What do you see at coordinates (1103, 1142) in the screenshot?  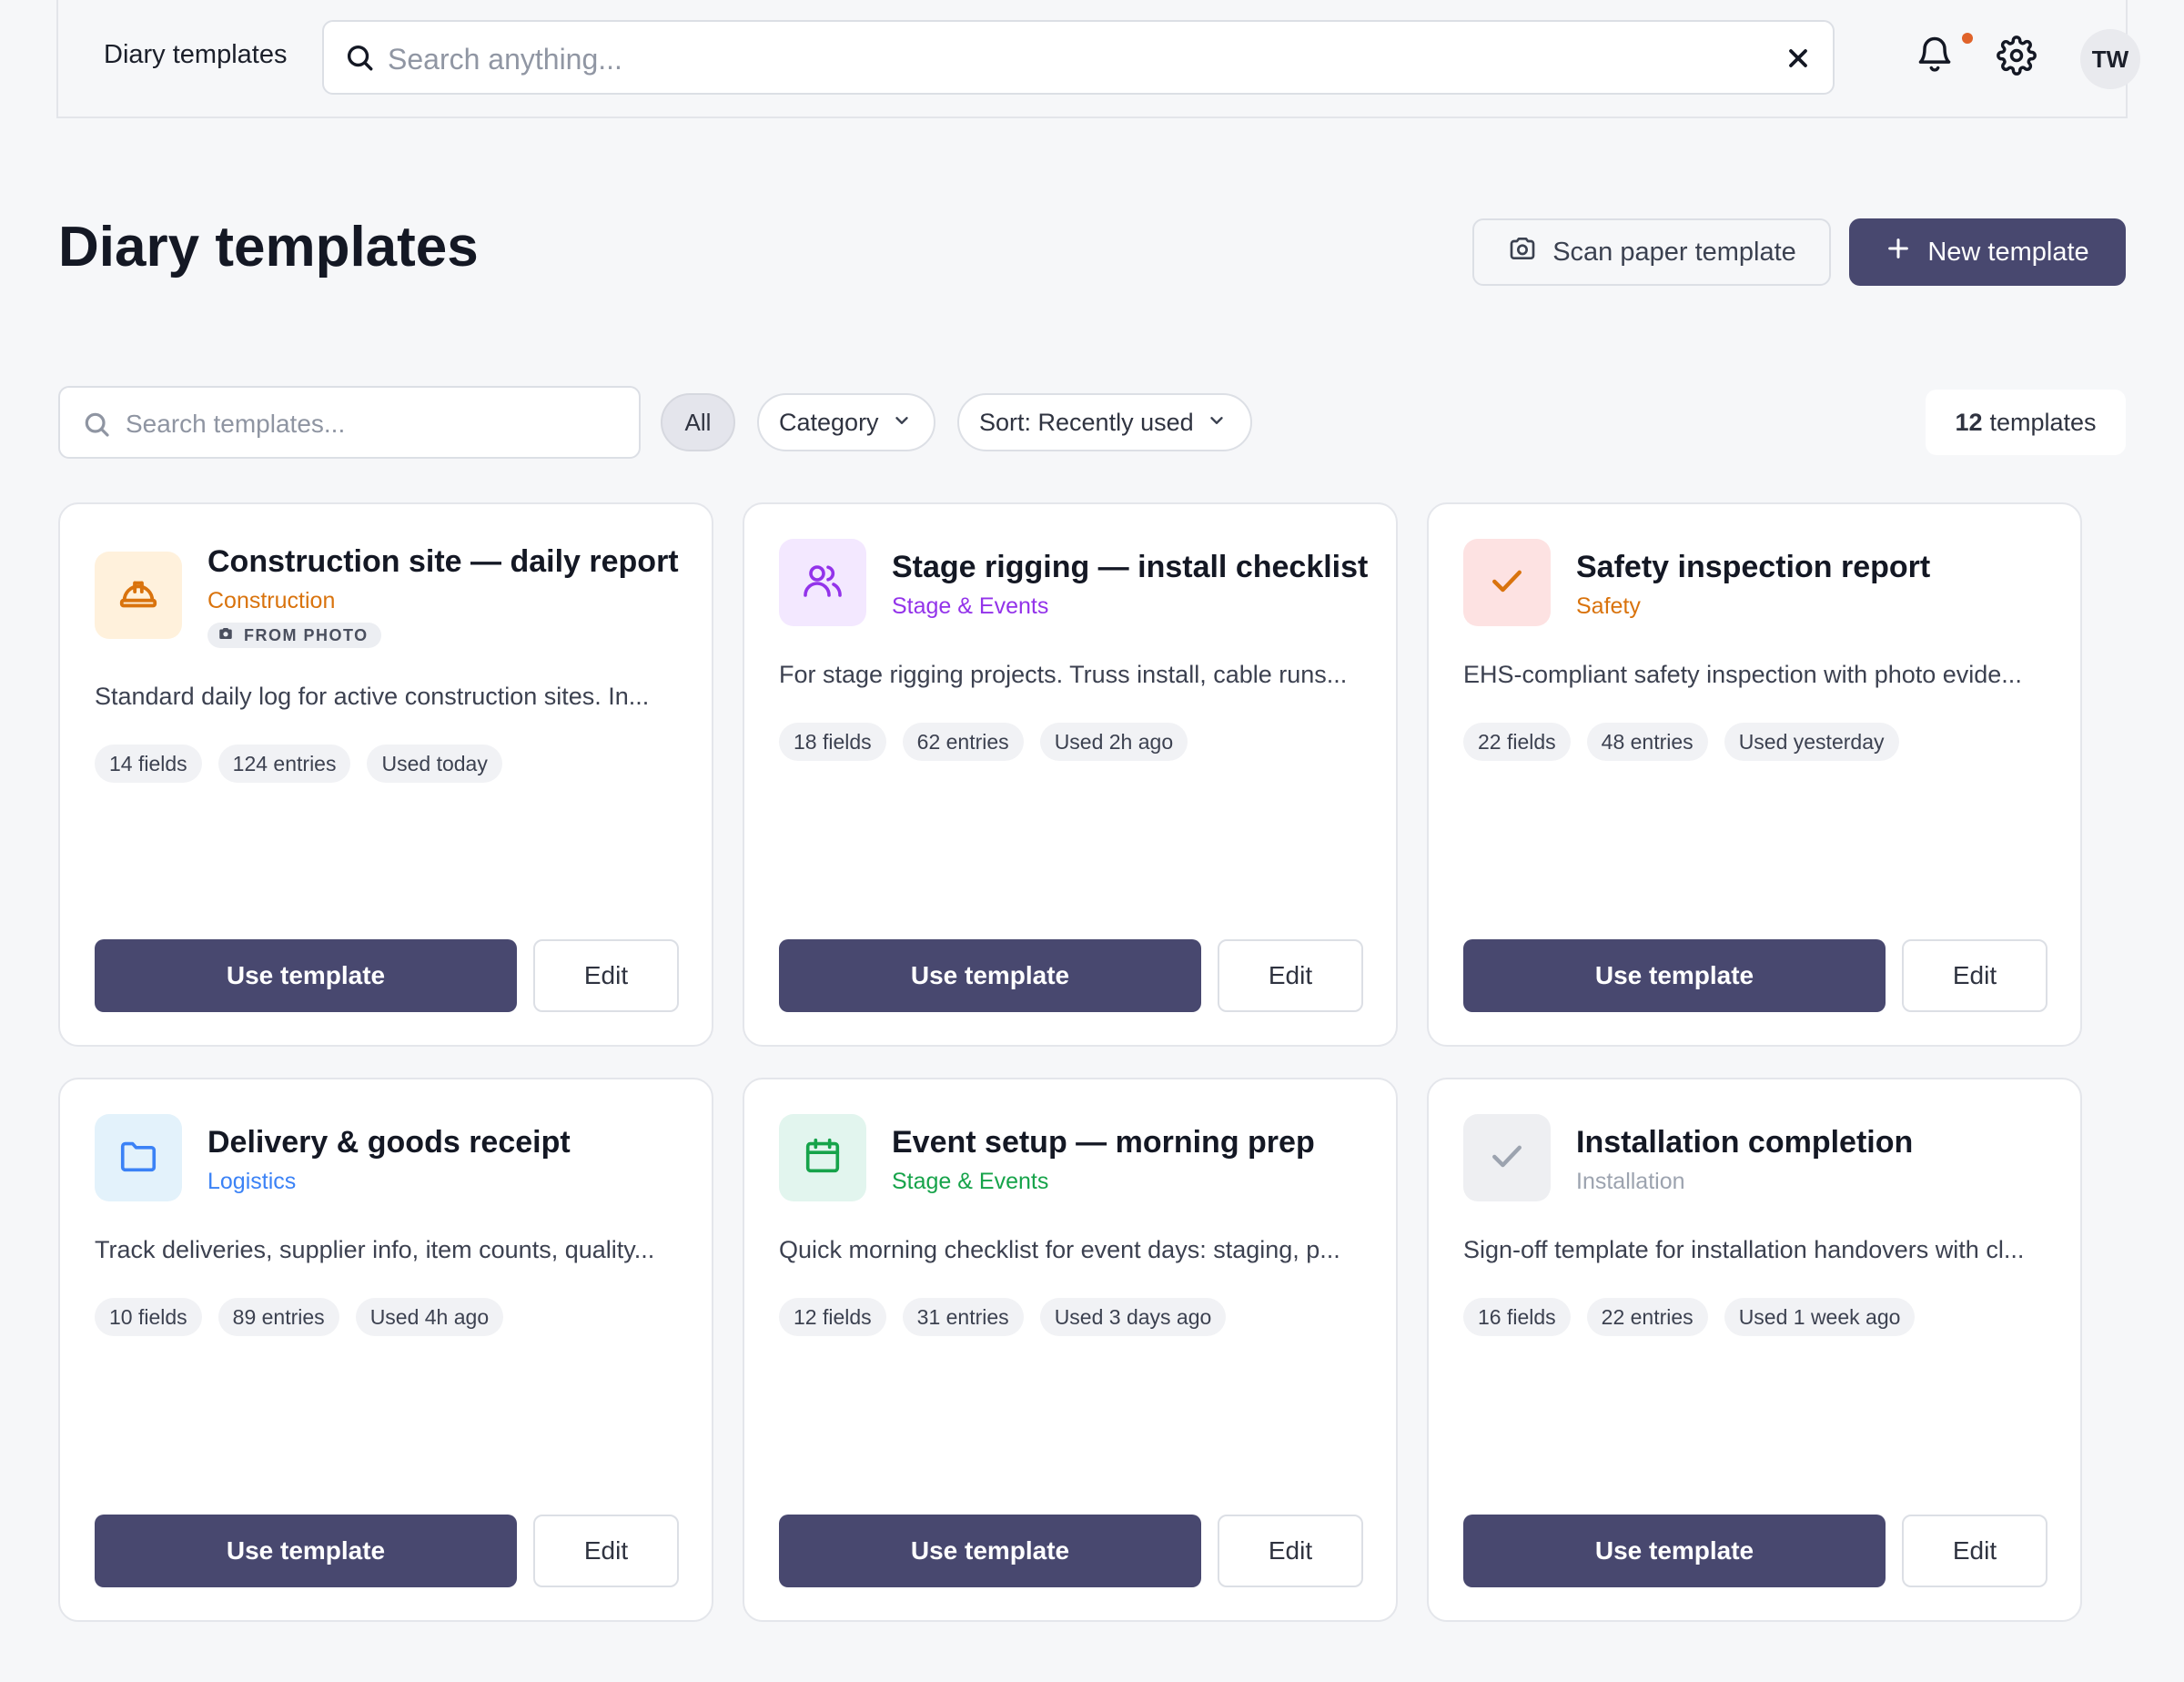 I see `card-title: Event setup — morning prep` at bounding box center [1103, 1142].